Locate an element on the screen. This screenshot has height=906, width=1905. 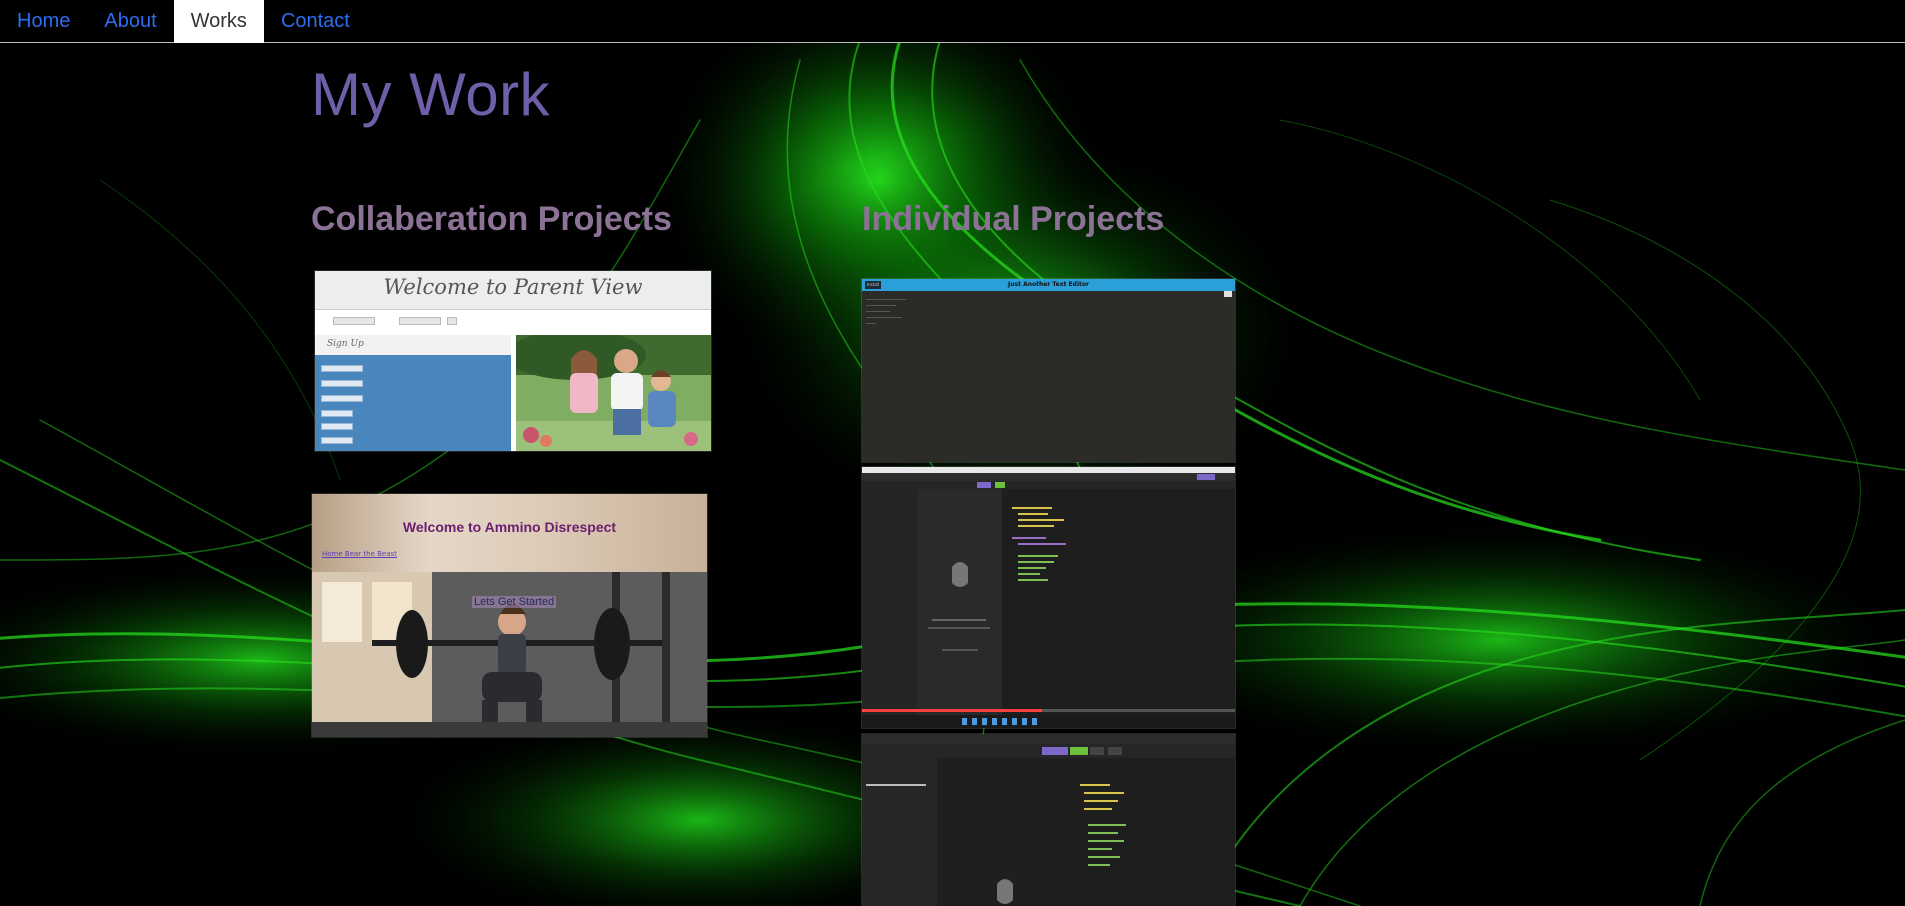
ammino-get-started-button: Lets Get Started is located at coordinates (514, 602).